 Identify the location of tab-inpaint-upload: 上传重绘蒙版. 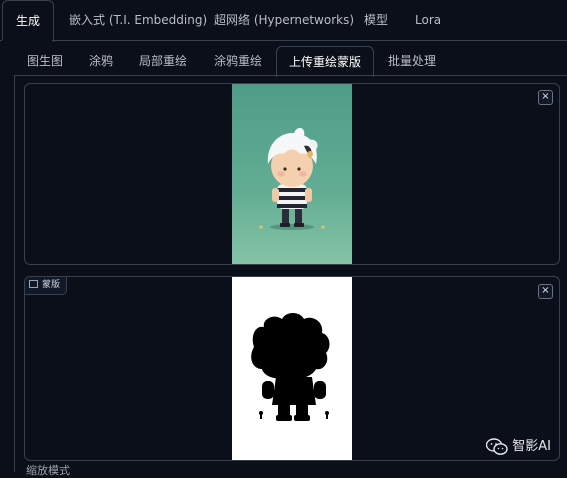
(325, 61).